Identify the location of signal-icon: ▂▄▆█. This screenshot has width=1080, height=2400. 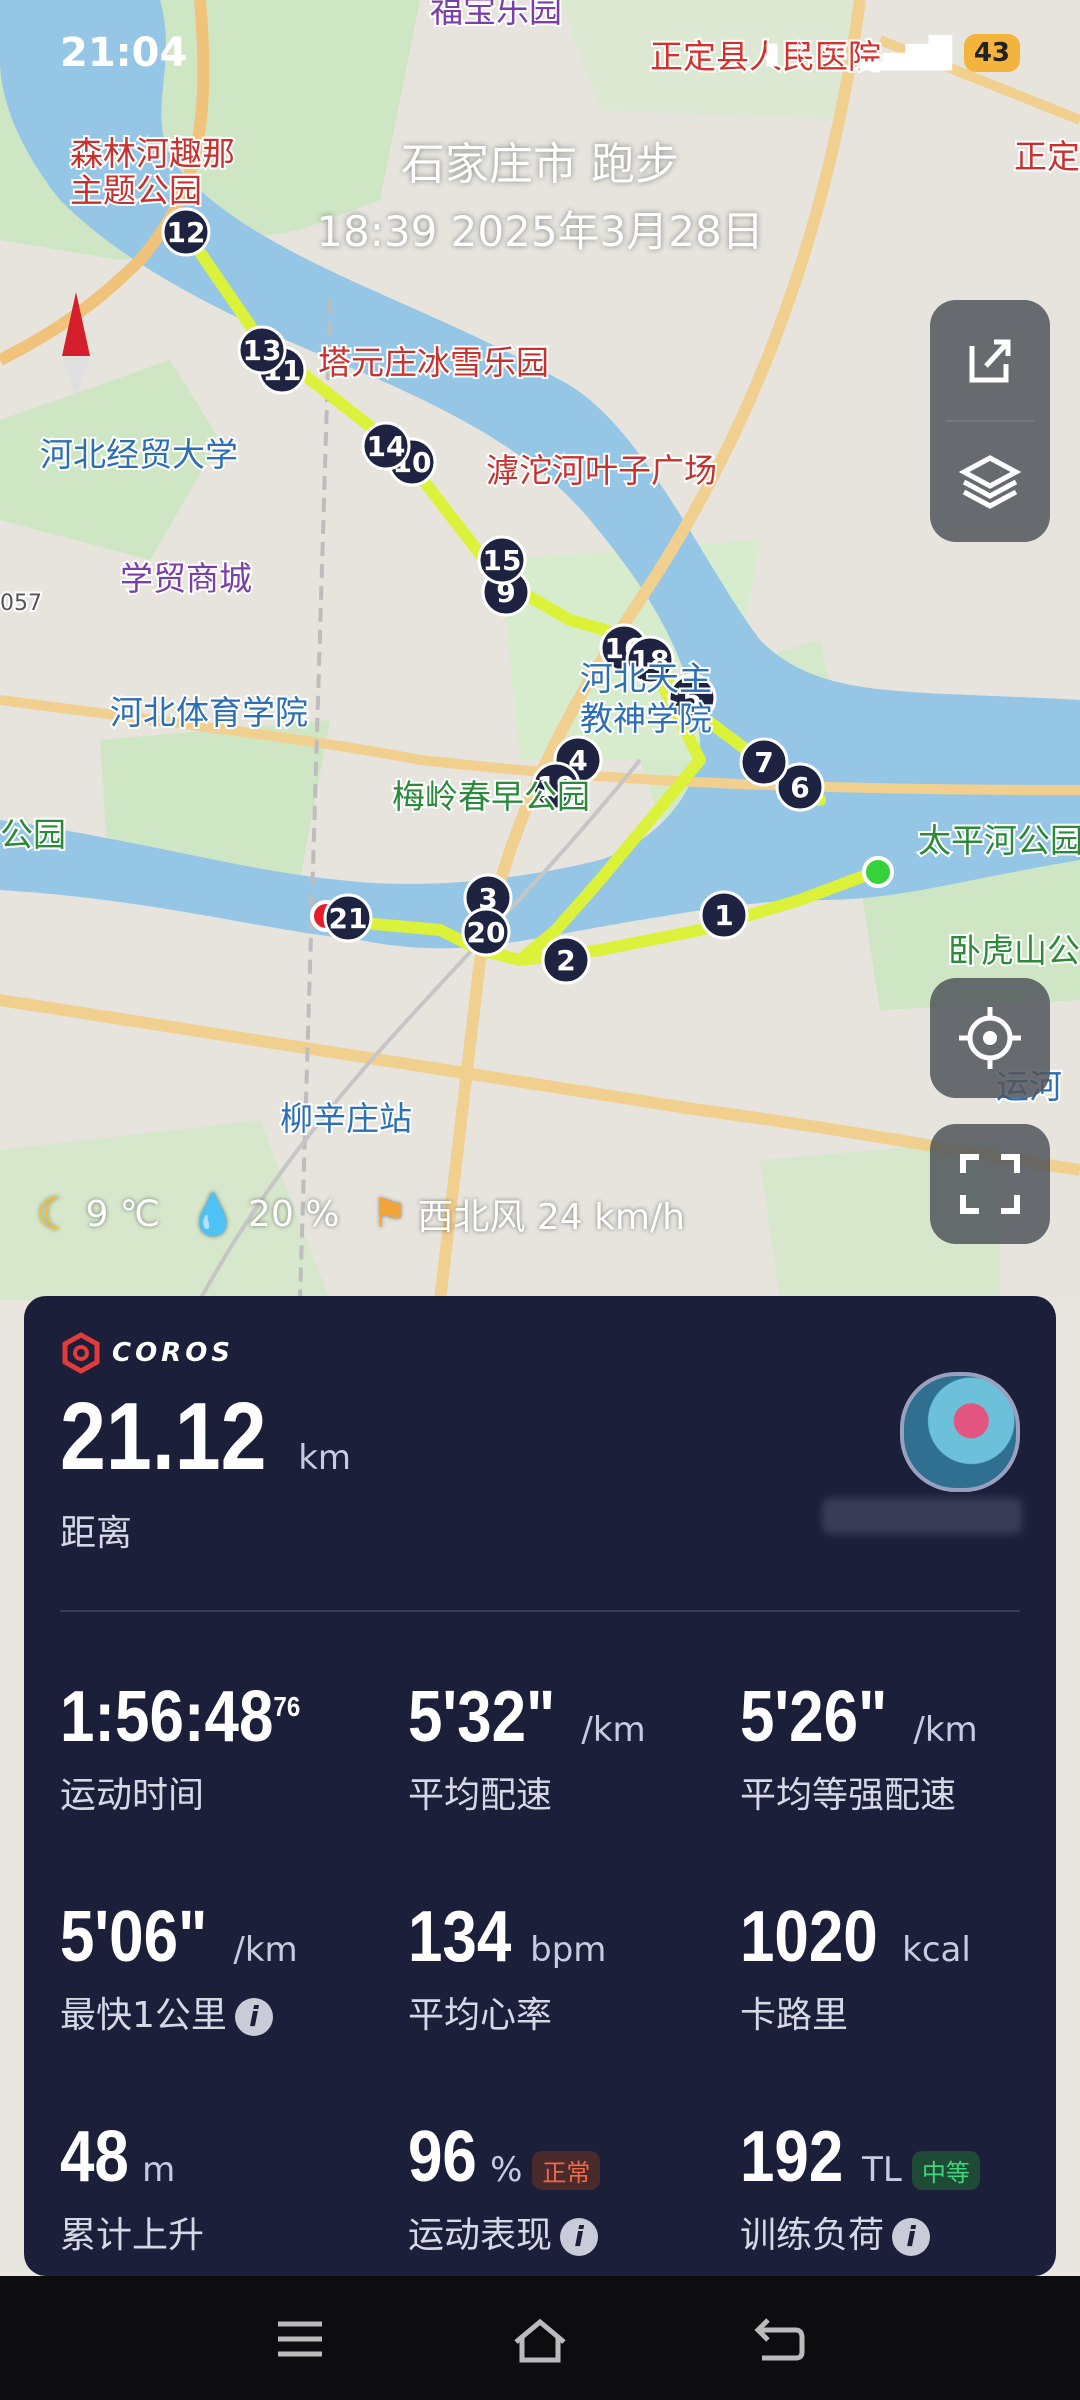
(905, 53).